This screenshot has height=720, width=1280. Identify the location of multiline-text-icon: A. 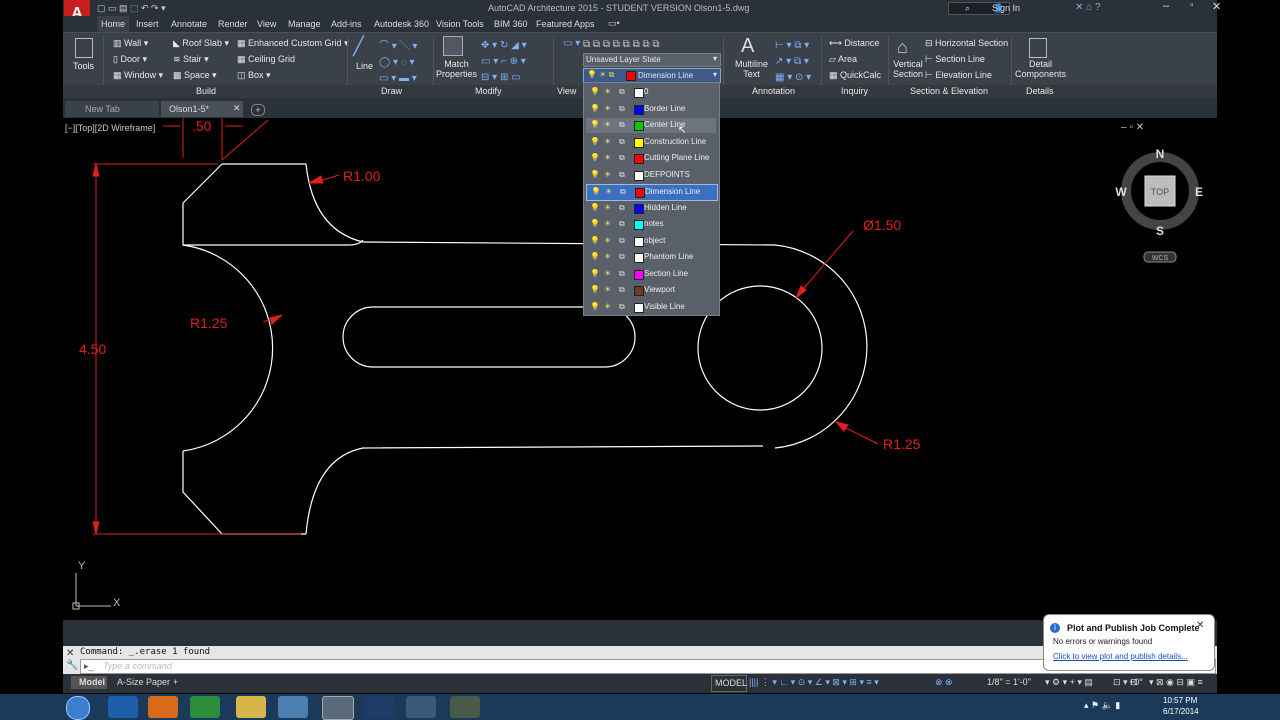
(747, 46).